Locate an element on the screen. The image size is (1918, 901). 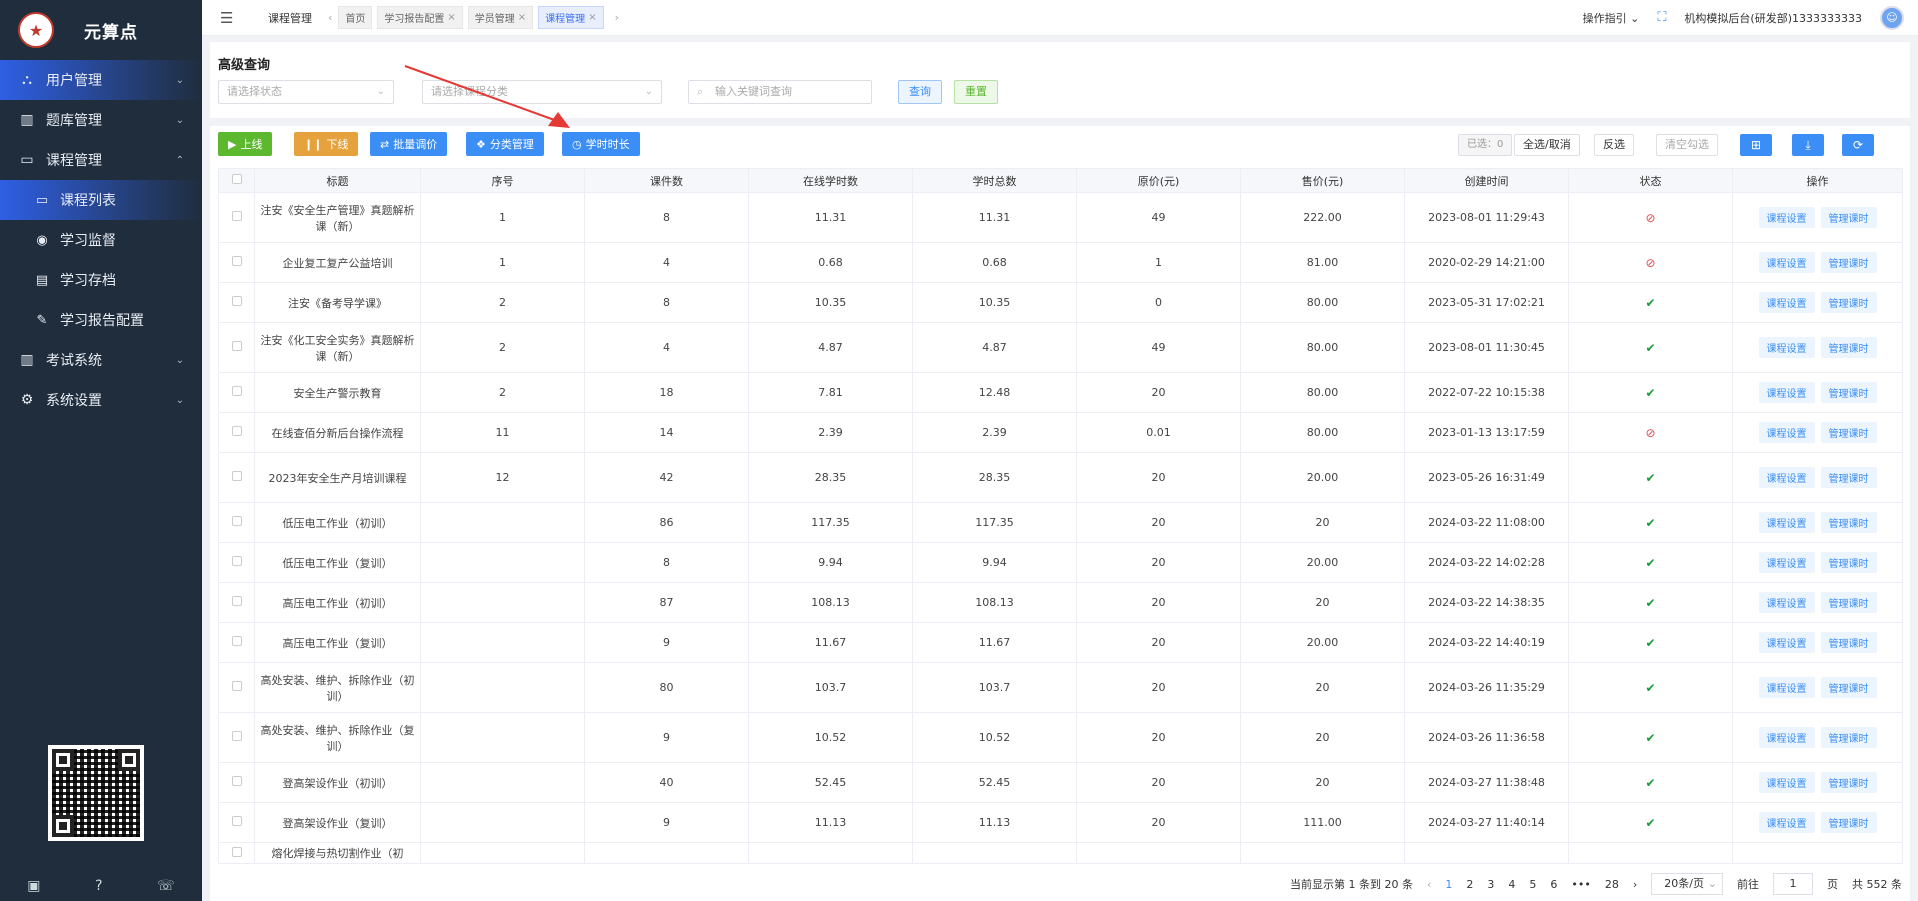
page-number: 6 is located at coordinates (1553, 884).